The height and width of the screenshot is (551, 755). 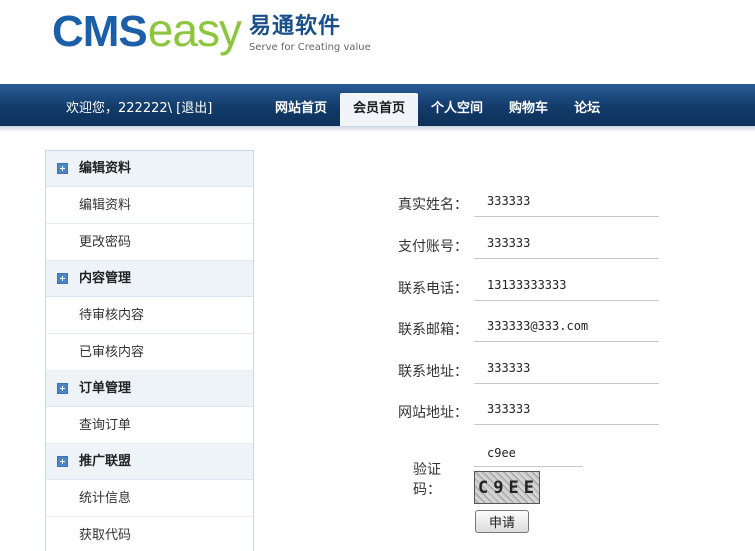 I want to click on sidebar-item-query-orders: 查询订单, so click(x=149, y=425).